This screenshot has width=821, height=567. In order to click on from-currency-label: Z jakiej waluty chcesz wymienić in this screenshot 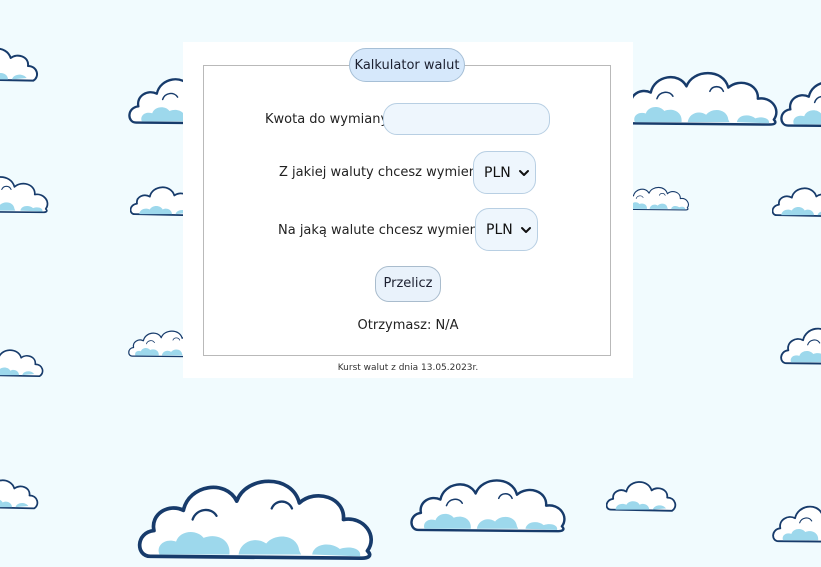, I will do `click(383, 172)`.